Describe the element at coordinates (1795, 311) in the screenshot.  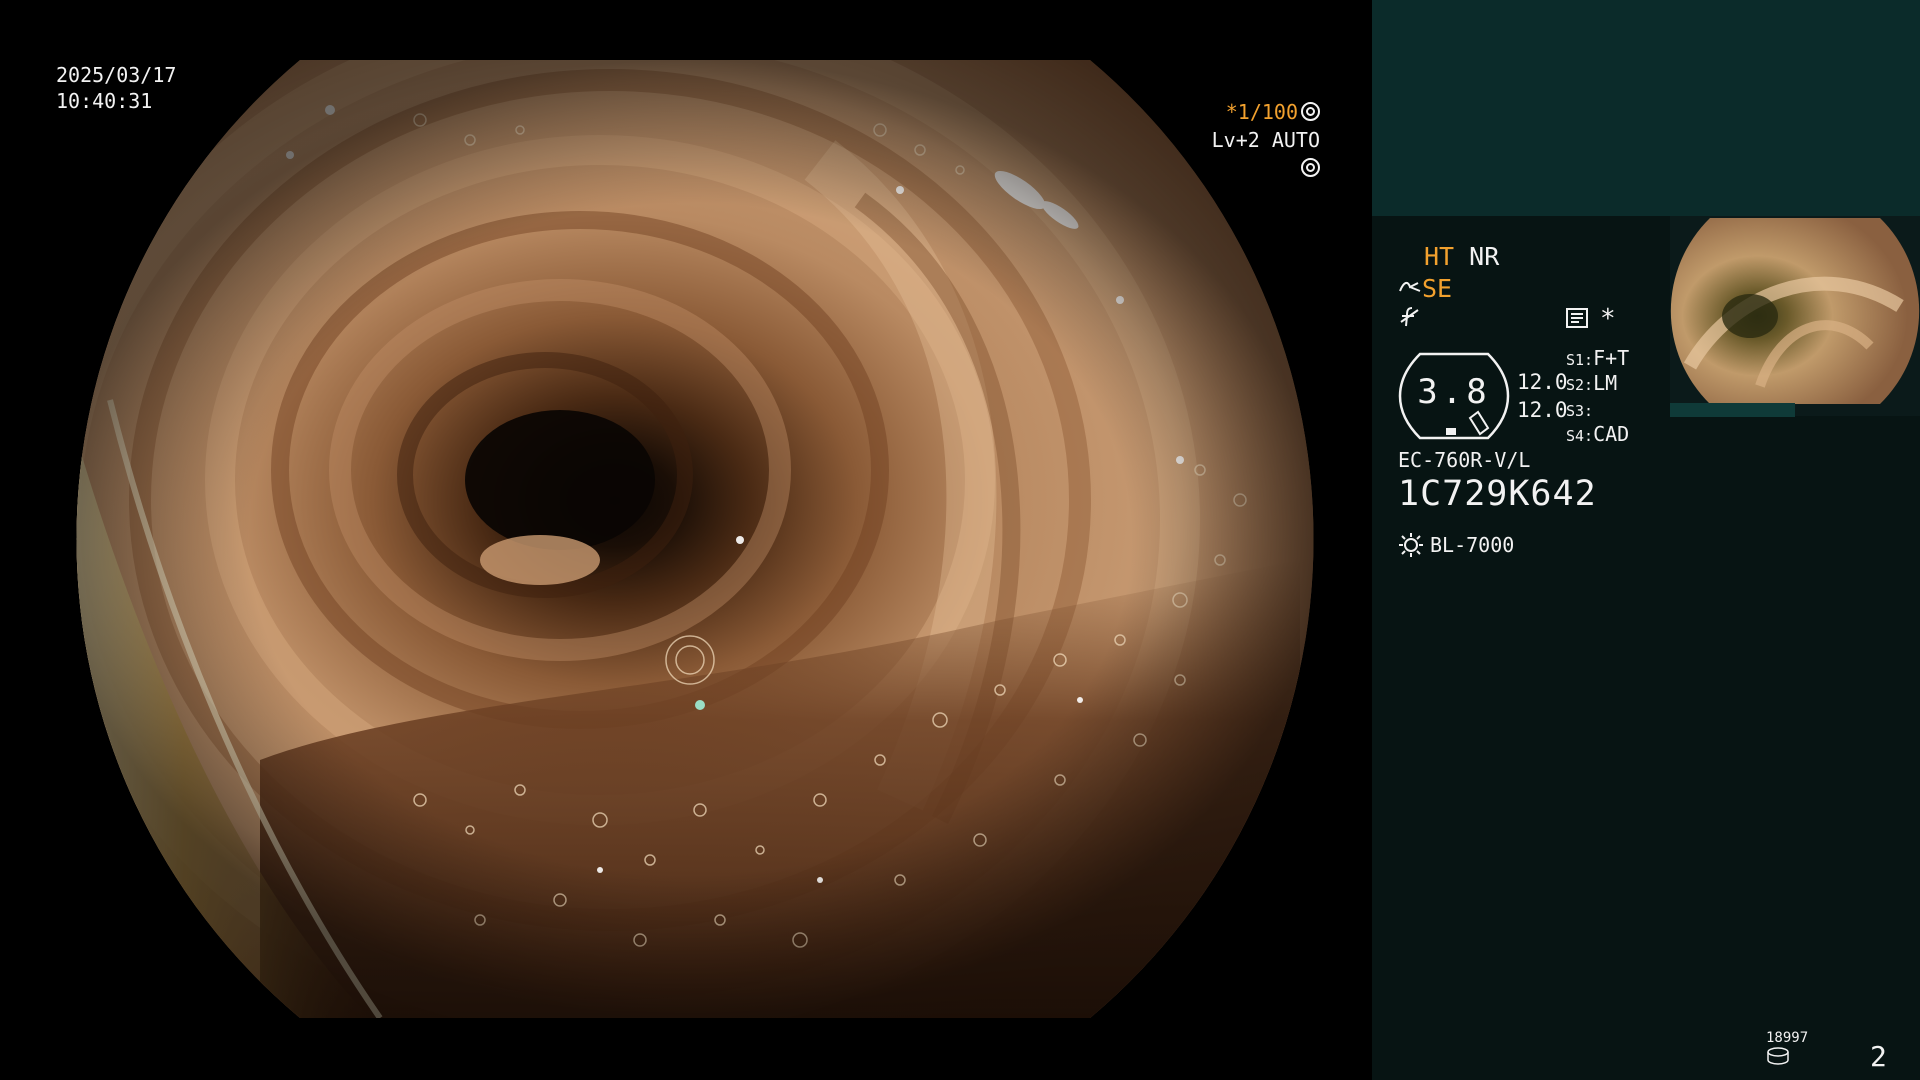
I see `thumbnail-image` at that location.